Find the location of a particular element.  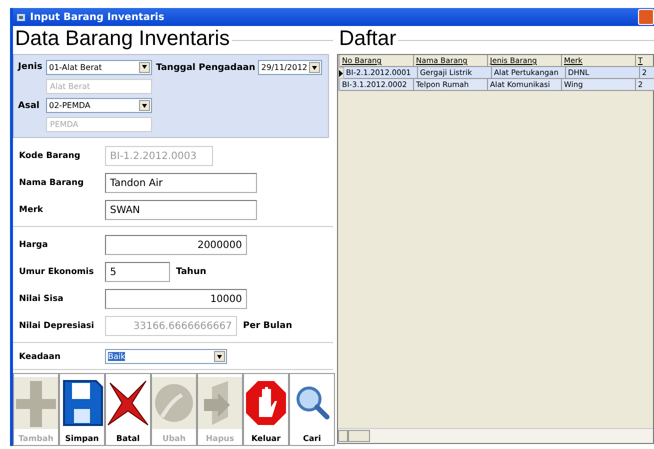

plus-icon is located at coordinates (36, 403).